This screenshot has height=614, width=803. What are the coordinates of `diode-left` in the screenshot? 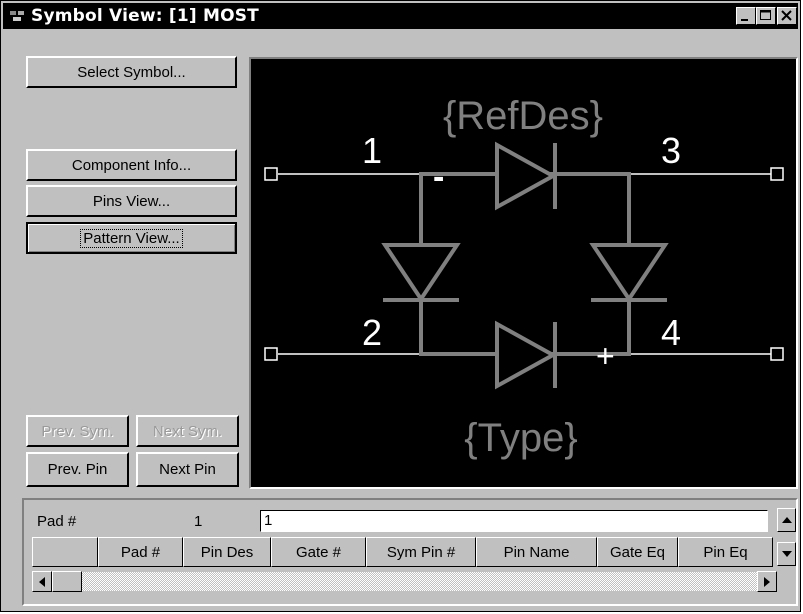 It's located at (421, 273).